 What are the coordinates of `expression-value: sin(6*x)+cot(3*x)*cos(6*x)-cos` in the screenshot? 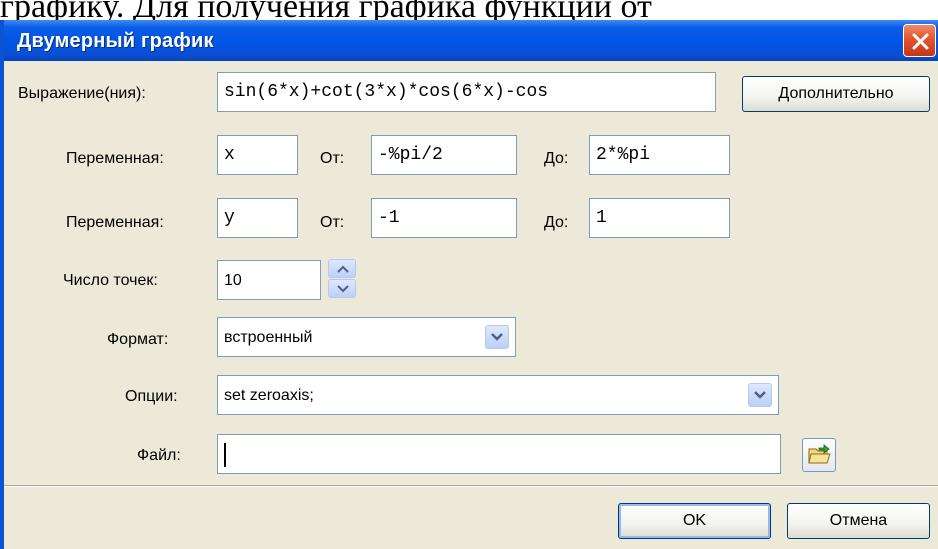 It's located at (386, 92).